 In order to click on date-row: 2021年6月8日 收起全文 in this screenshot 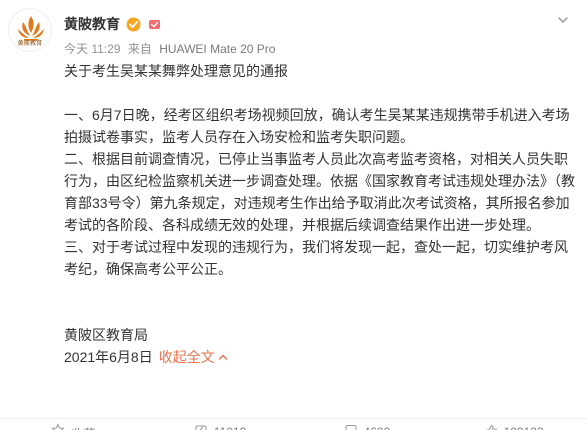, I will do `click(320, 357)`.